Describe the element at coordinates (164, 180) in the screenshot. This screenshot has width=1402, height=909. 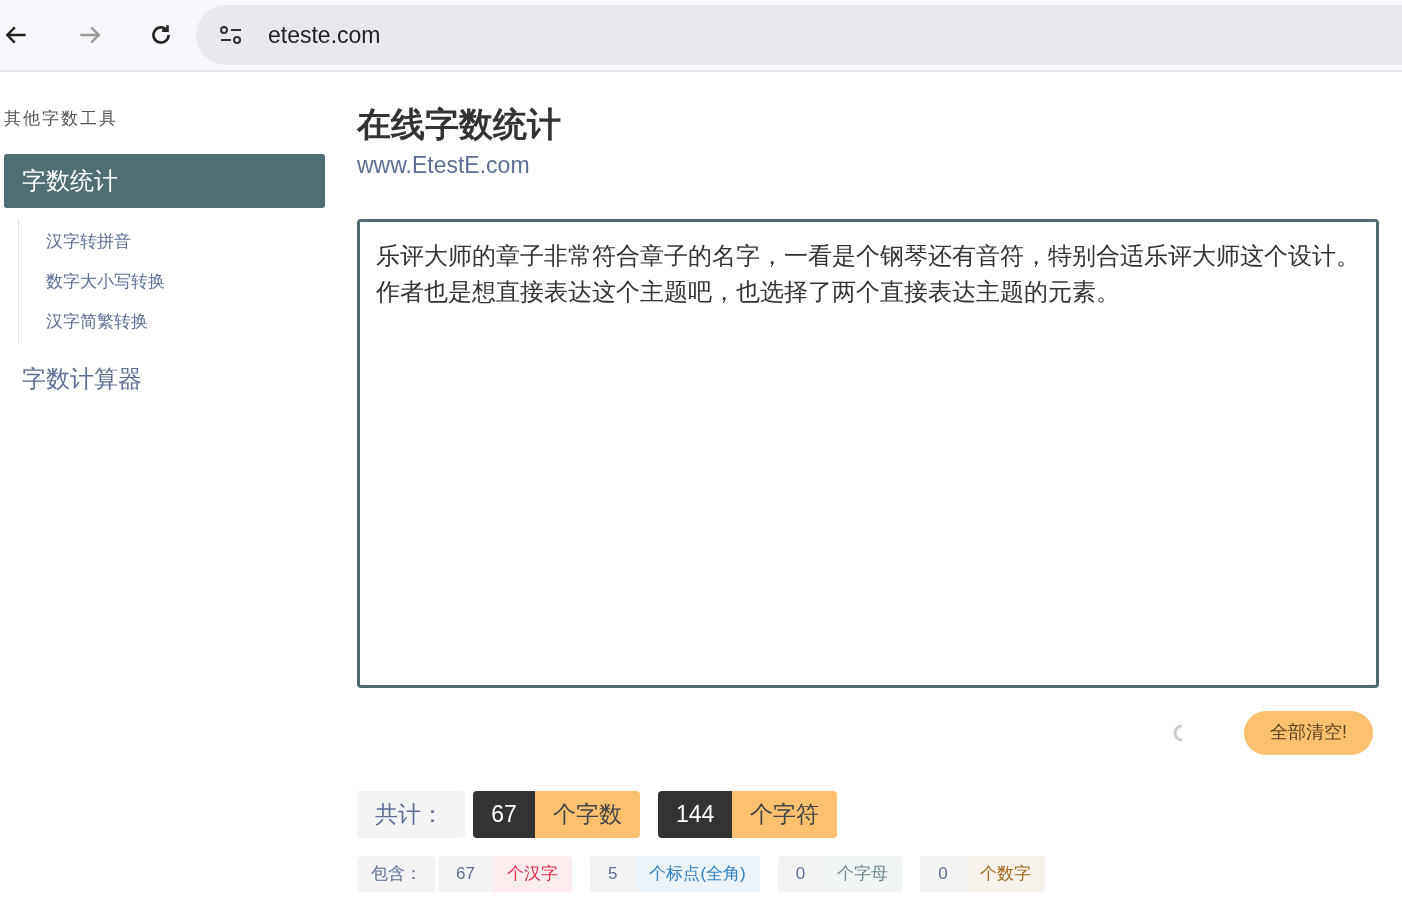
I see `sidebar-item: 字数统计` at that location.